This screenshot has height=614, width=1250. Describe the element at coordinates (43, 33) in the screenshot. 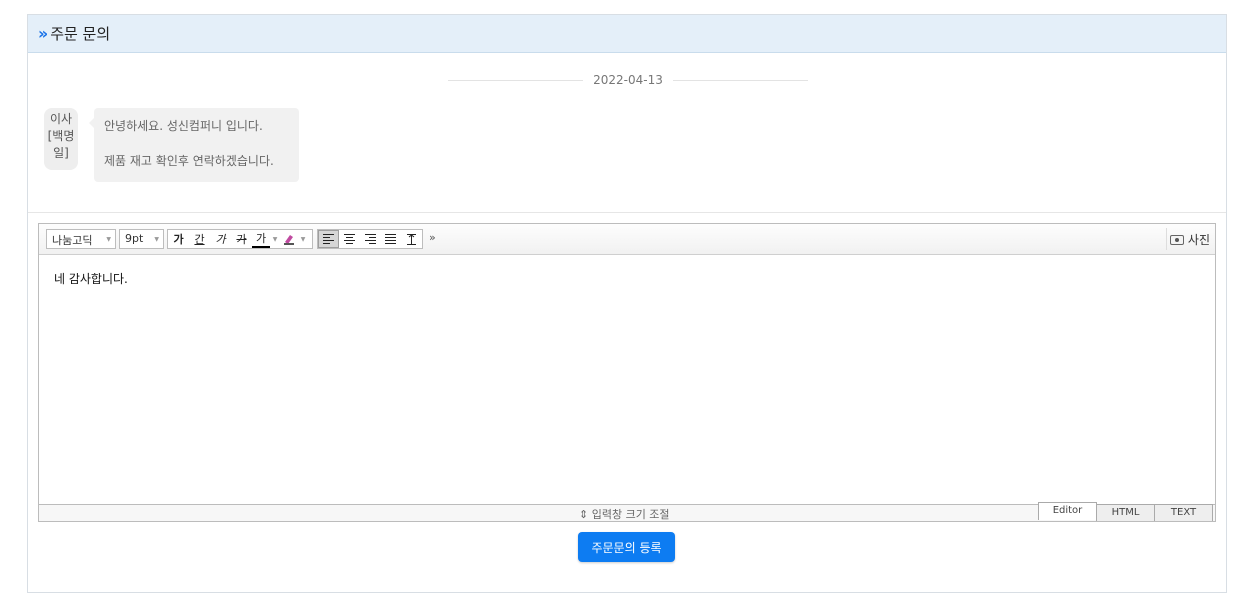

I see `double-chevron-right-icon: ››` at that location.